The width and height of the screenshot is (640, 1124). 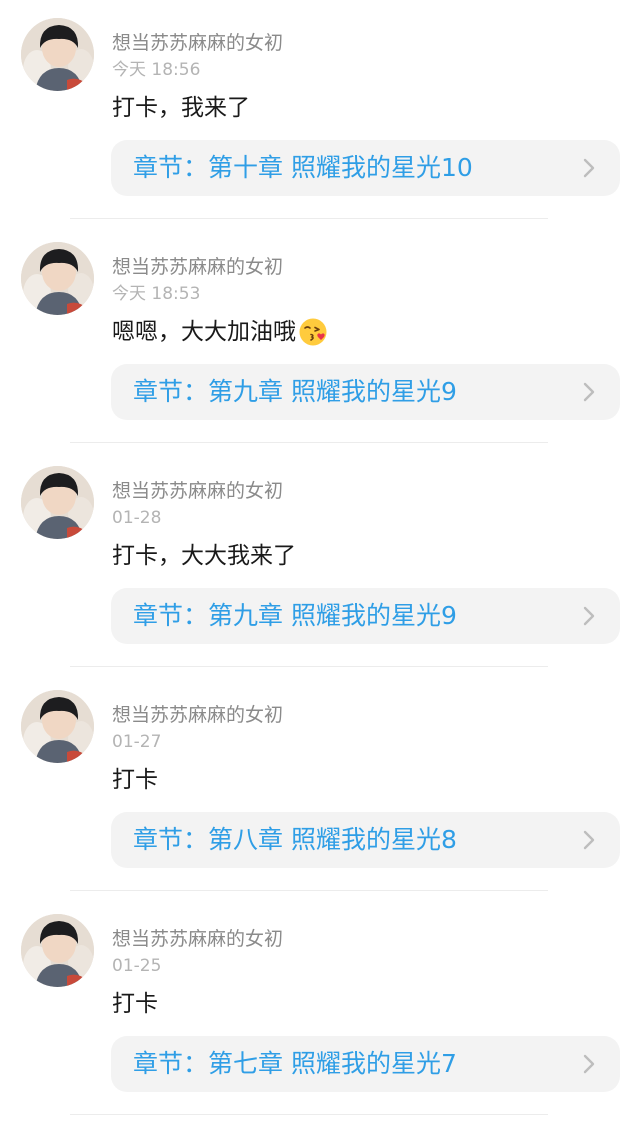 I want to click on chapter-link-label: 章节：第八章 照耀我的星光8, so click(x=295, y=839).